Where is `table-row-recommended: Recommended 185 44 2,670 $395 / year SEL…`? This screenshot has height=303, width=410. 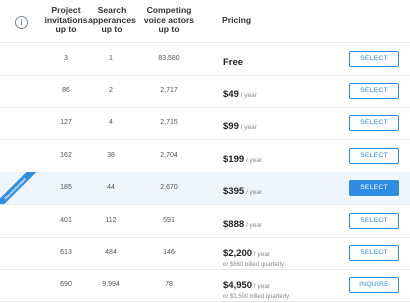 table-row-recommended: Recommended 185 44 2,670 $395 / year SEL… is located at coordinates (205, 188).